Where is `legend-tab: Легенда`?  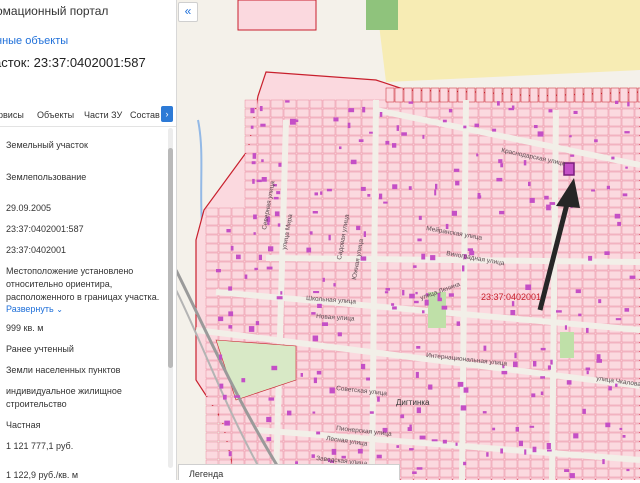
legend-tab: Легенда is located at coordinates (289, 472).